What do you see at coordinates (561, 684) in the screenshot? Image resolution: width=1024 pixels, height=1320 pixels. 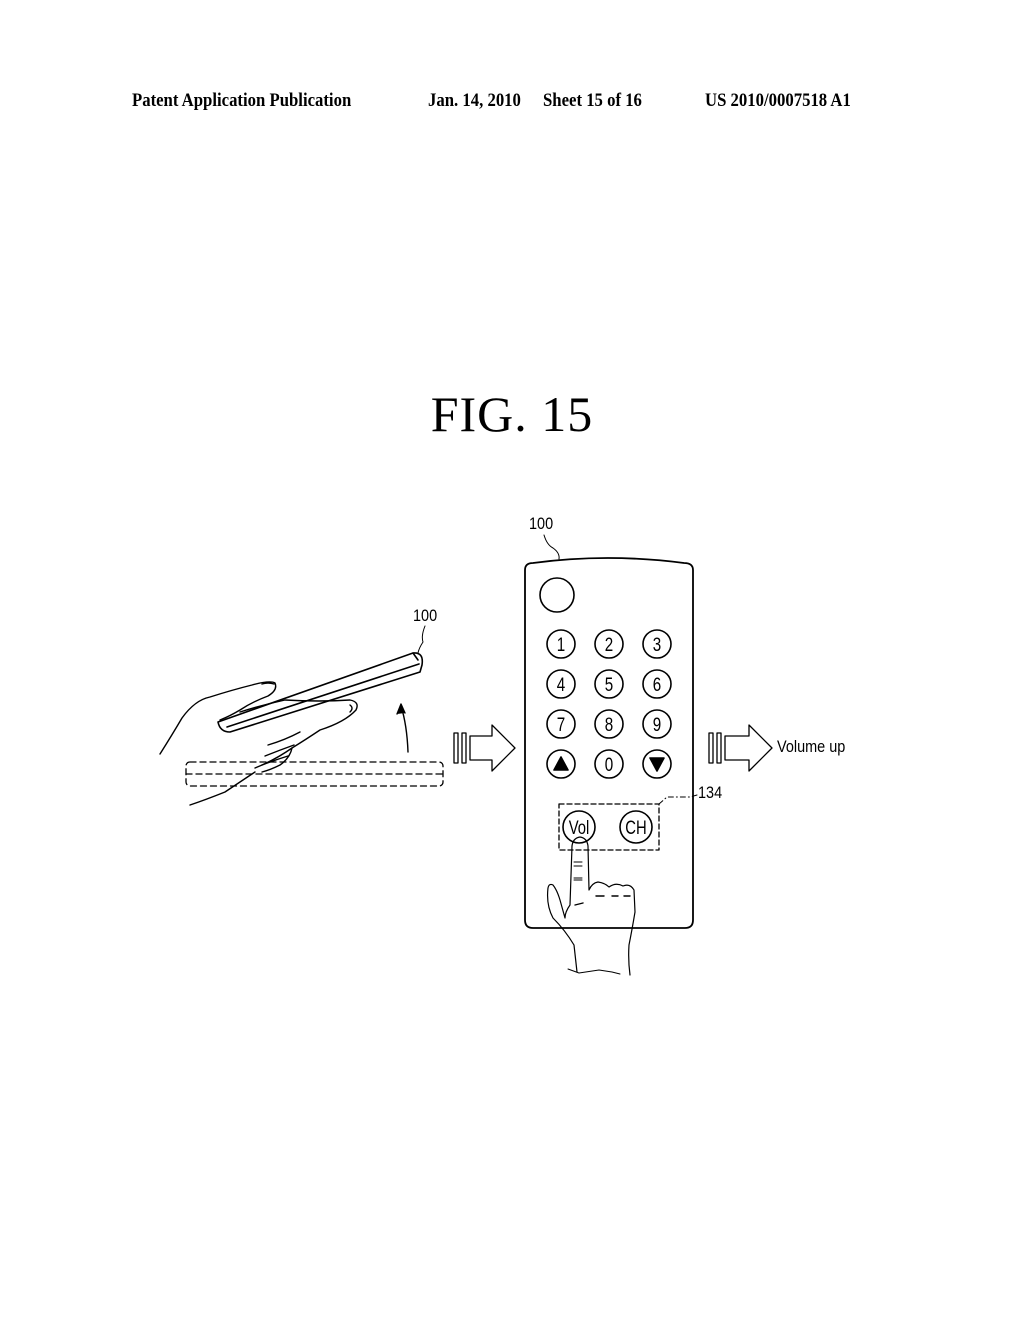 I see `key-label: 4` at bounding box center [561, 684].